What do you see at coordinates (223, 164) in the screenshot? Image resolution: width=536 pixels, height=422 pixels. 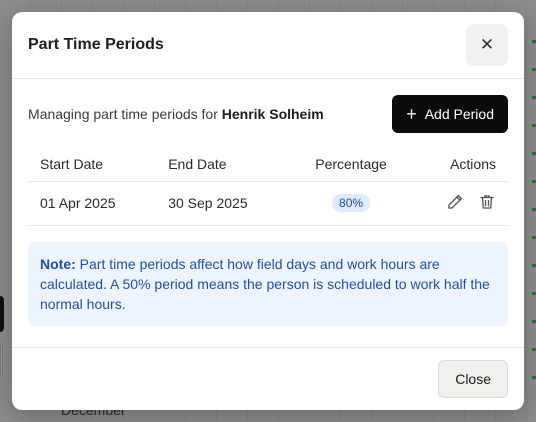 I see `column-end-date: End Date` at bounding box center [223, 164].